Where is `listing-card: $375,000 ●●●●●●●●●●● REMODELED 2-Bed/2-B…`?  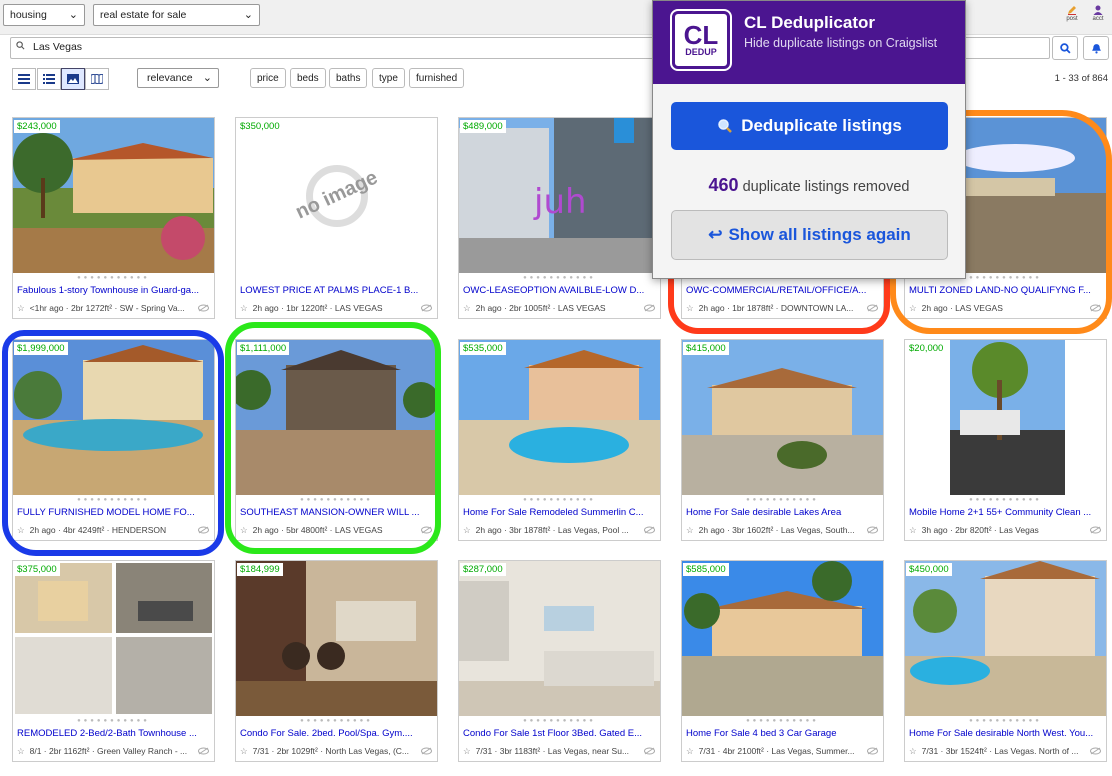
listing-card: $375,000 ●●●●●●●●●●● REMODELED 2-Bed/2-B… is located at coordinates (113, 661).